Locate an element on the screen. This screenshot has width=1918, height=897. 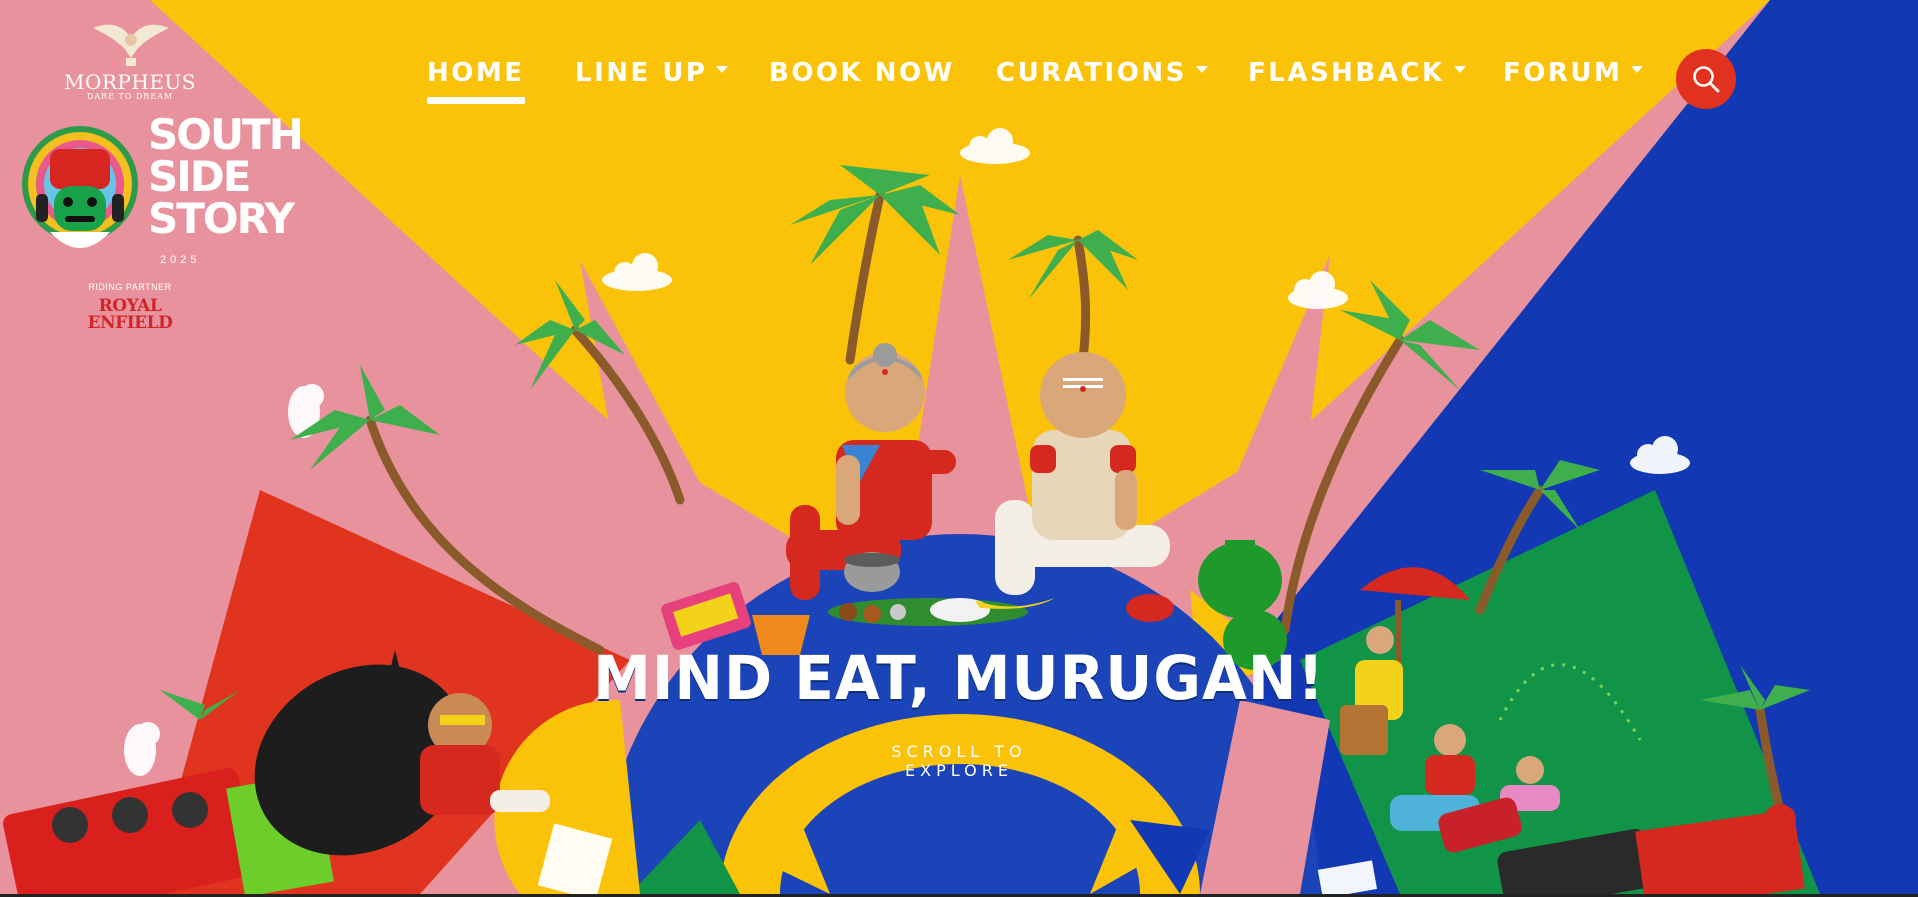
partner-logo: ROYAL ENFIELD is located at coordinates (130, 314).